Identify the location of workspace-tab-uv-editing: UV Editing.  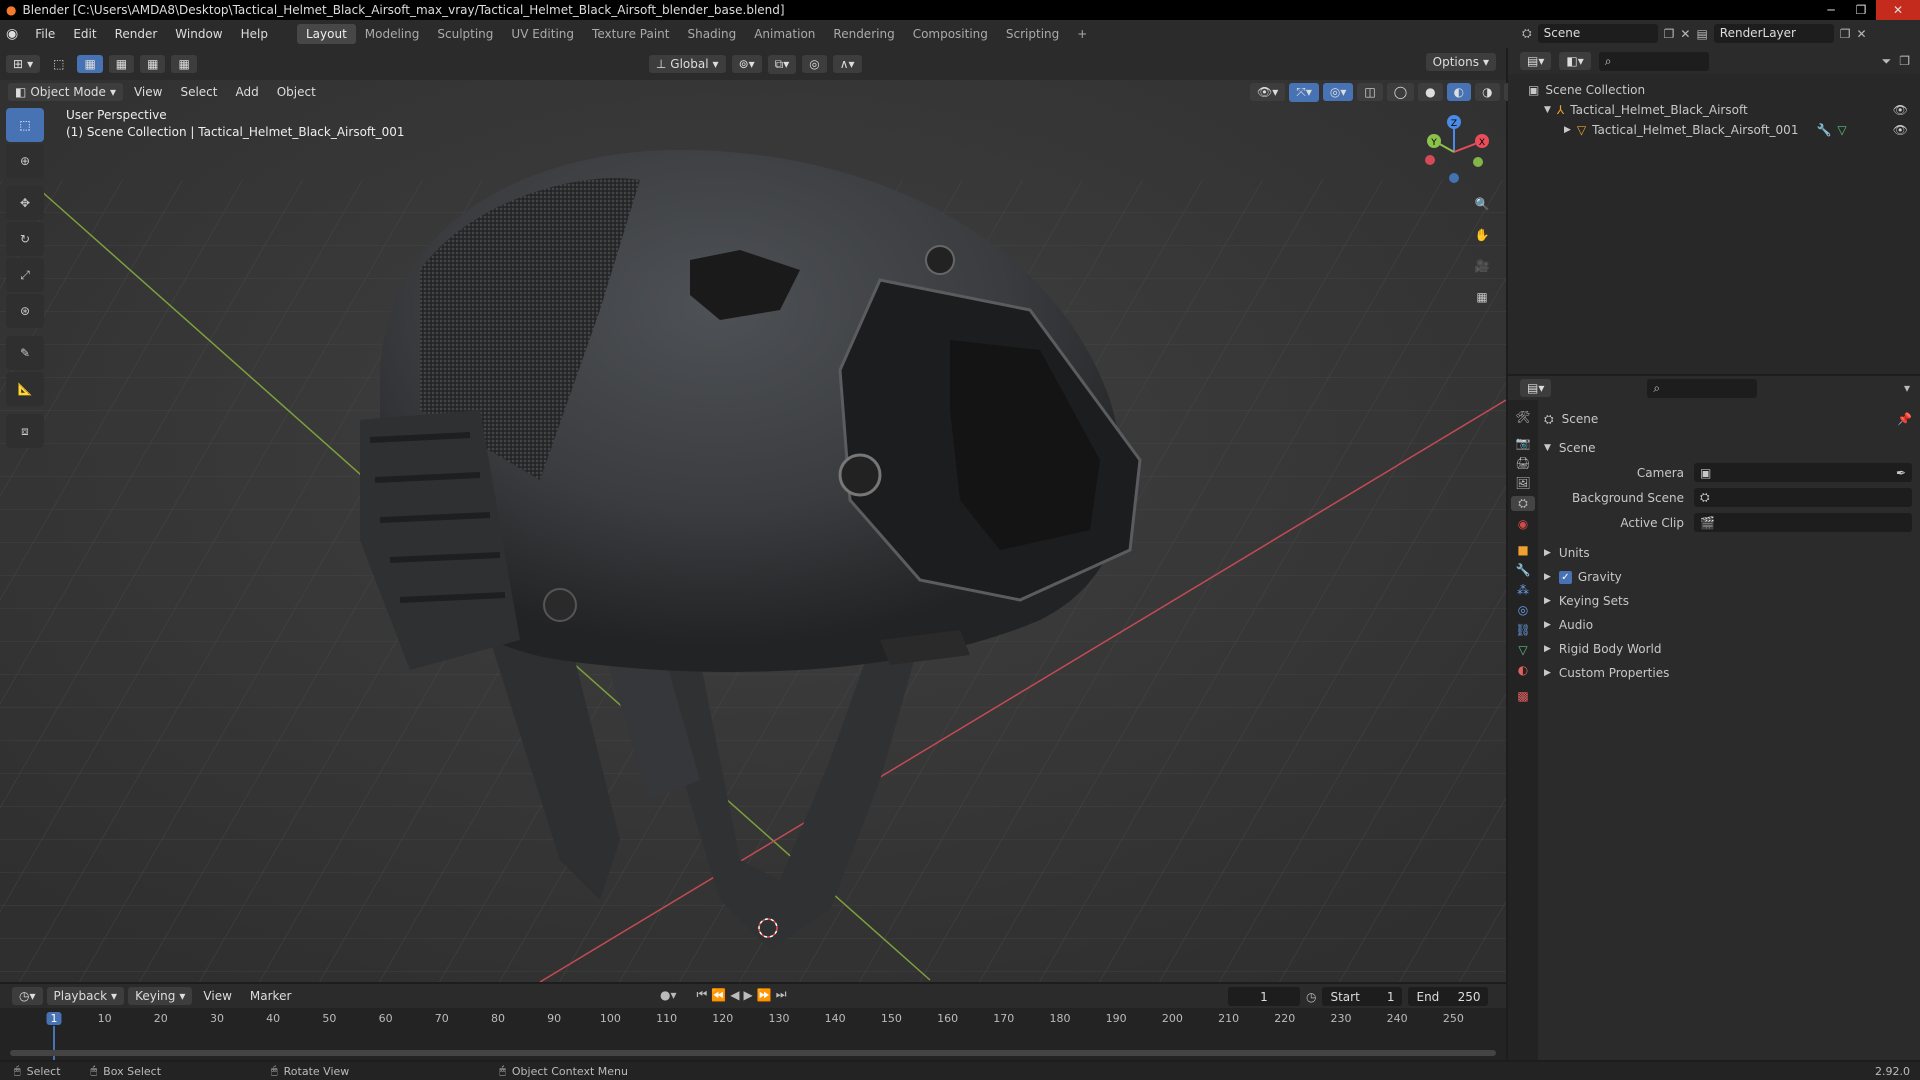
(542, 34).